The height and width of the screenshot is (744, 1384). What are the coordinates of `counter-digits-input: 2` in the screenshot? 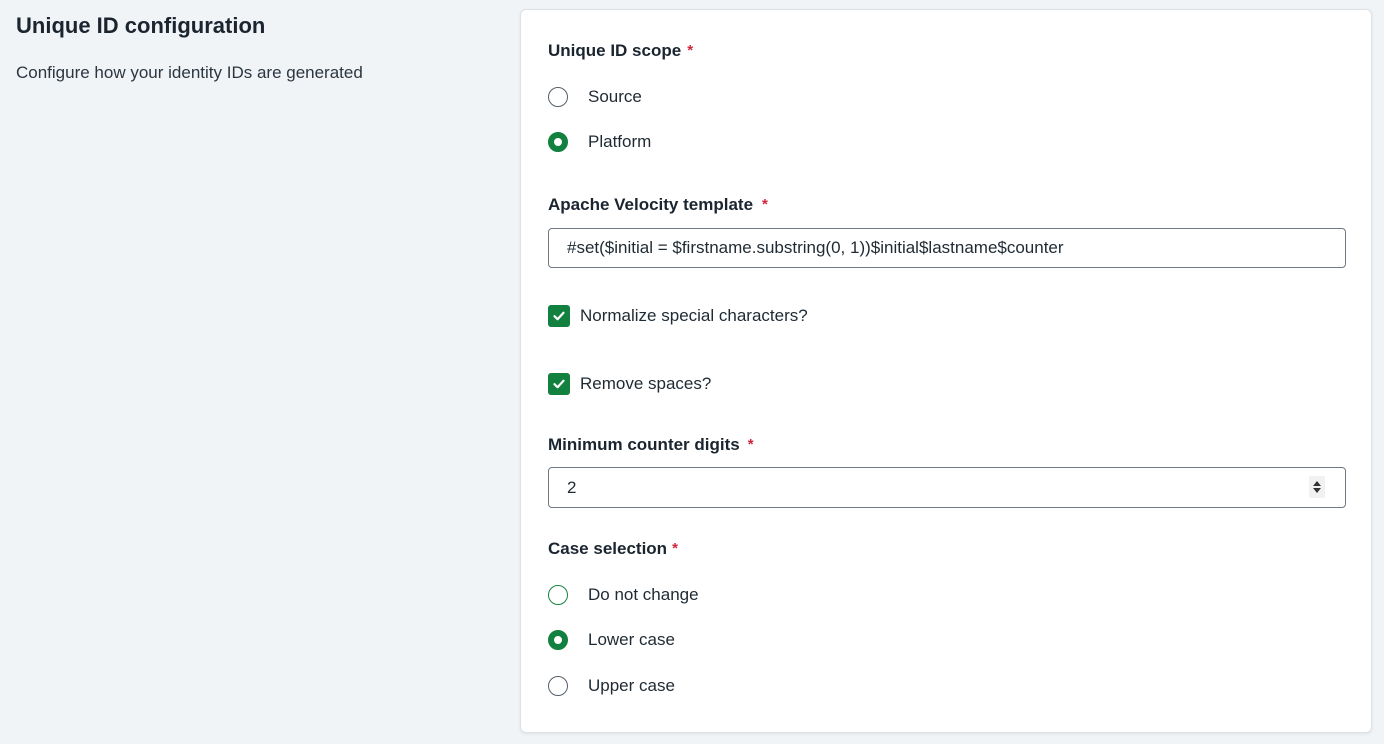 It's located at (947, 487).